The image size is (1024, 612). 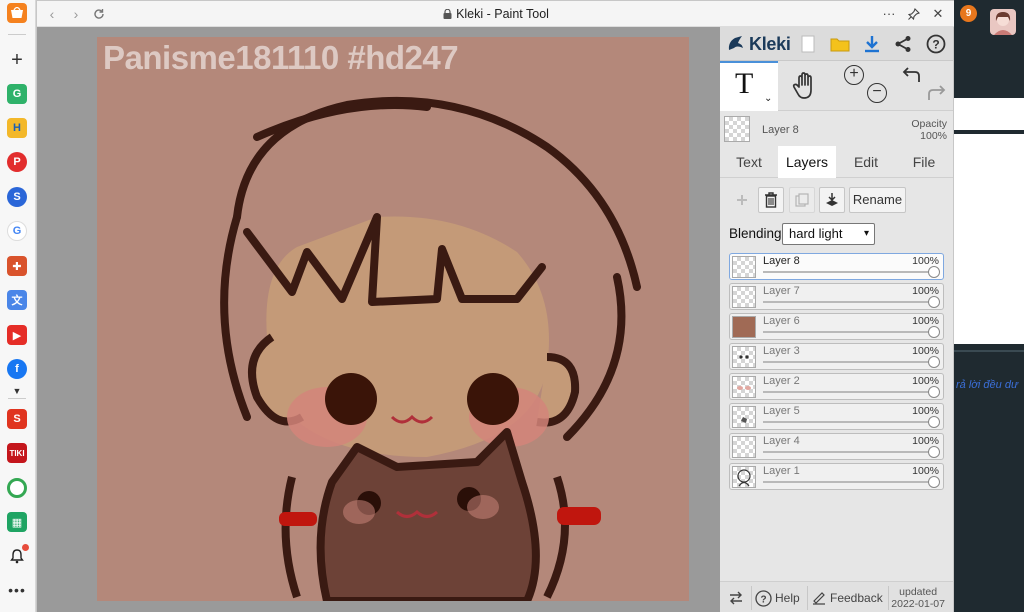 What do you see at coordinates (989, 239) in the screenshot?
I see `background-panel` at bounding box center [989, 239].